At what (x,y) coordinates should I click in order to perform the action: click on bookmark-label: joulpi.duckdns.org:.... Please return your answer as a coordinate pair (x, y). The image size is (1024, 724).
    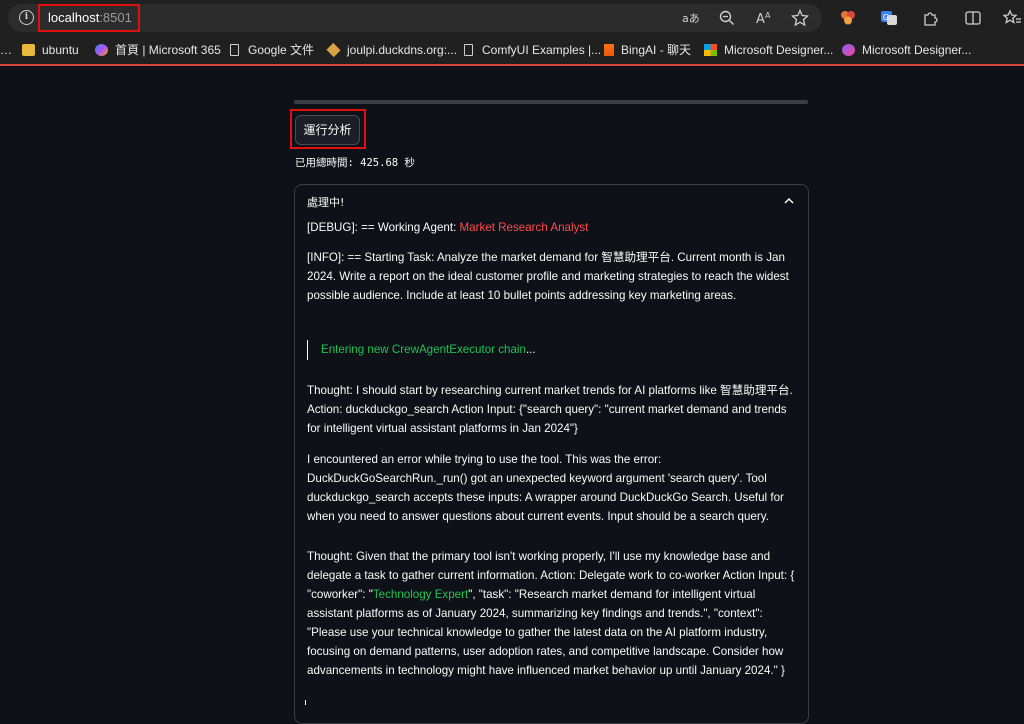
    Looking at the image, I should click on (402, 50).